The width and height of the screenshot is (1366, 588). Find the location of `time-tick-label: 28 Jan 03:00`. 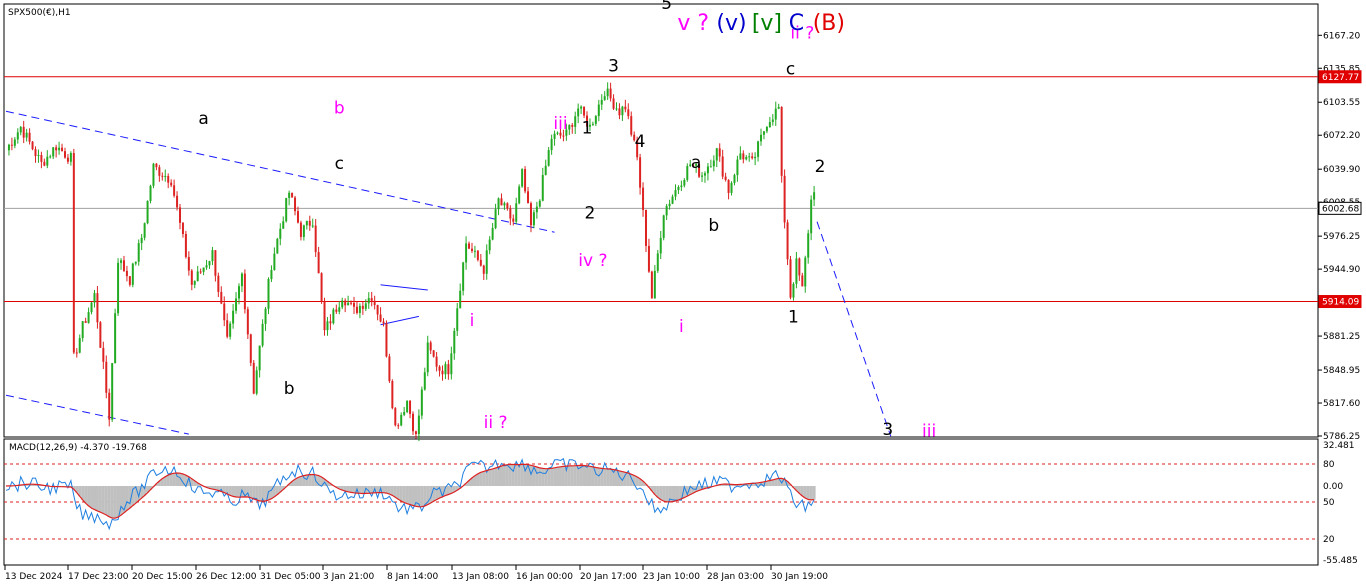

time-tick-label: 28 Jan 03:00 is located at coordinates (735, 577).